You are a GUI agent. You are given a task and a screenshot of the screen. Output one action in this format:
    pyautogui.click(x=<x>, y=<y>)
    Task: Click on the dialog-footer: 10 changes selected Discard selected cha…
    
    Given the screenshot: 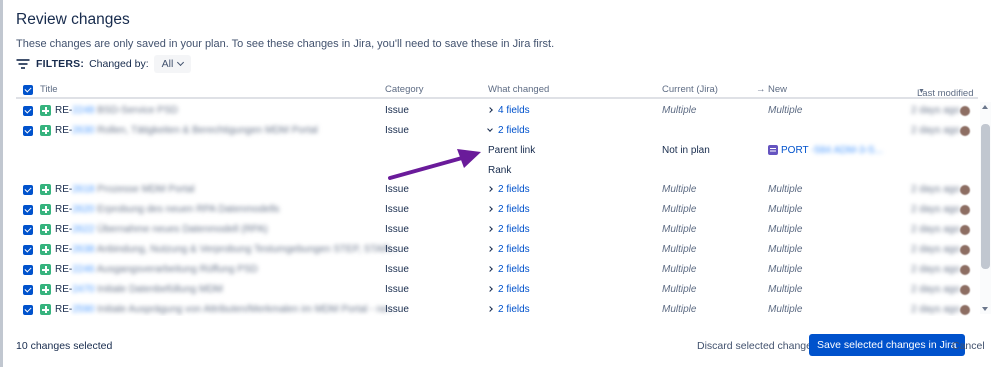 What is the action you would take?
    pyautogui.click(x=500, y=345)
    